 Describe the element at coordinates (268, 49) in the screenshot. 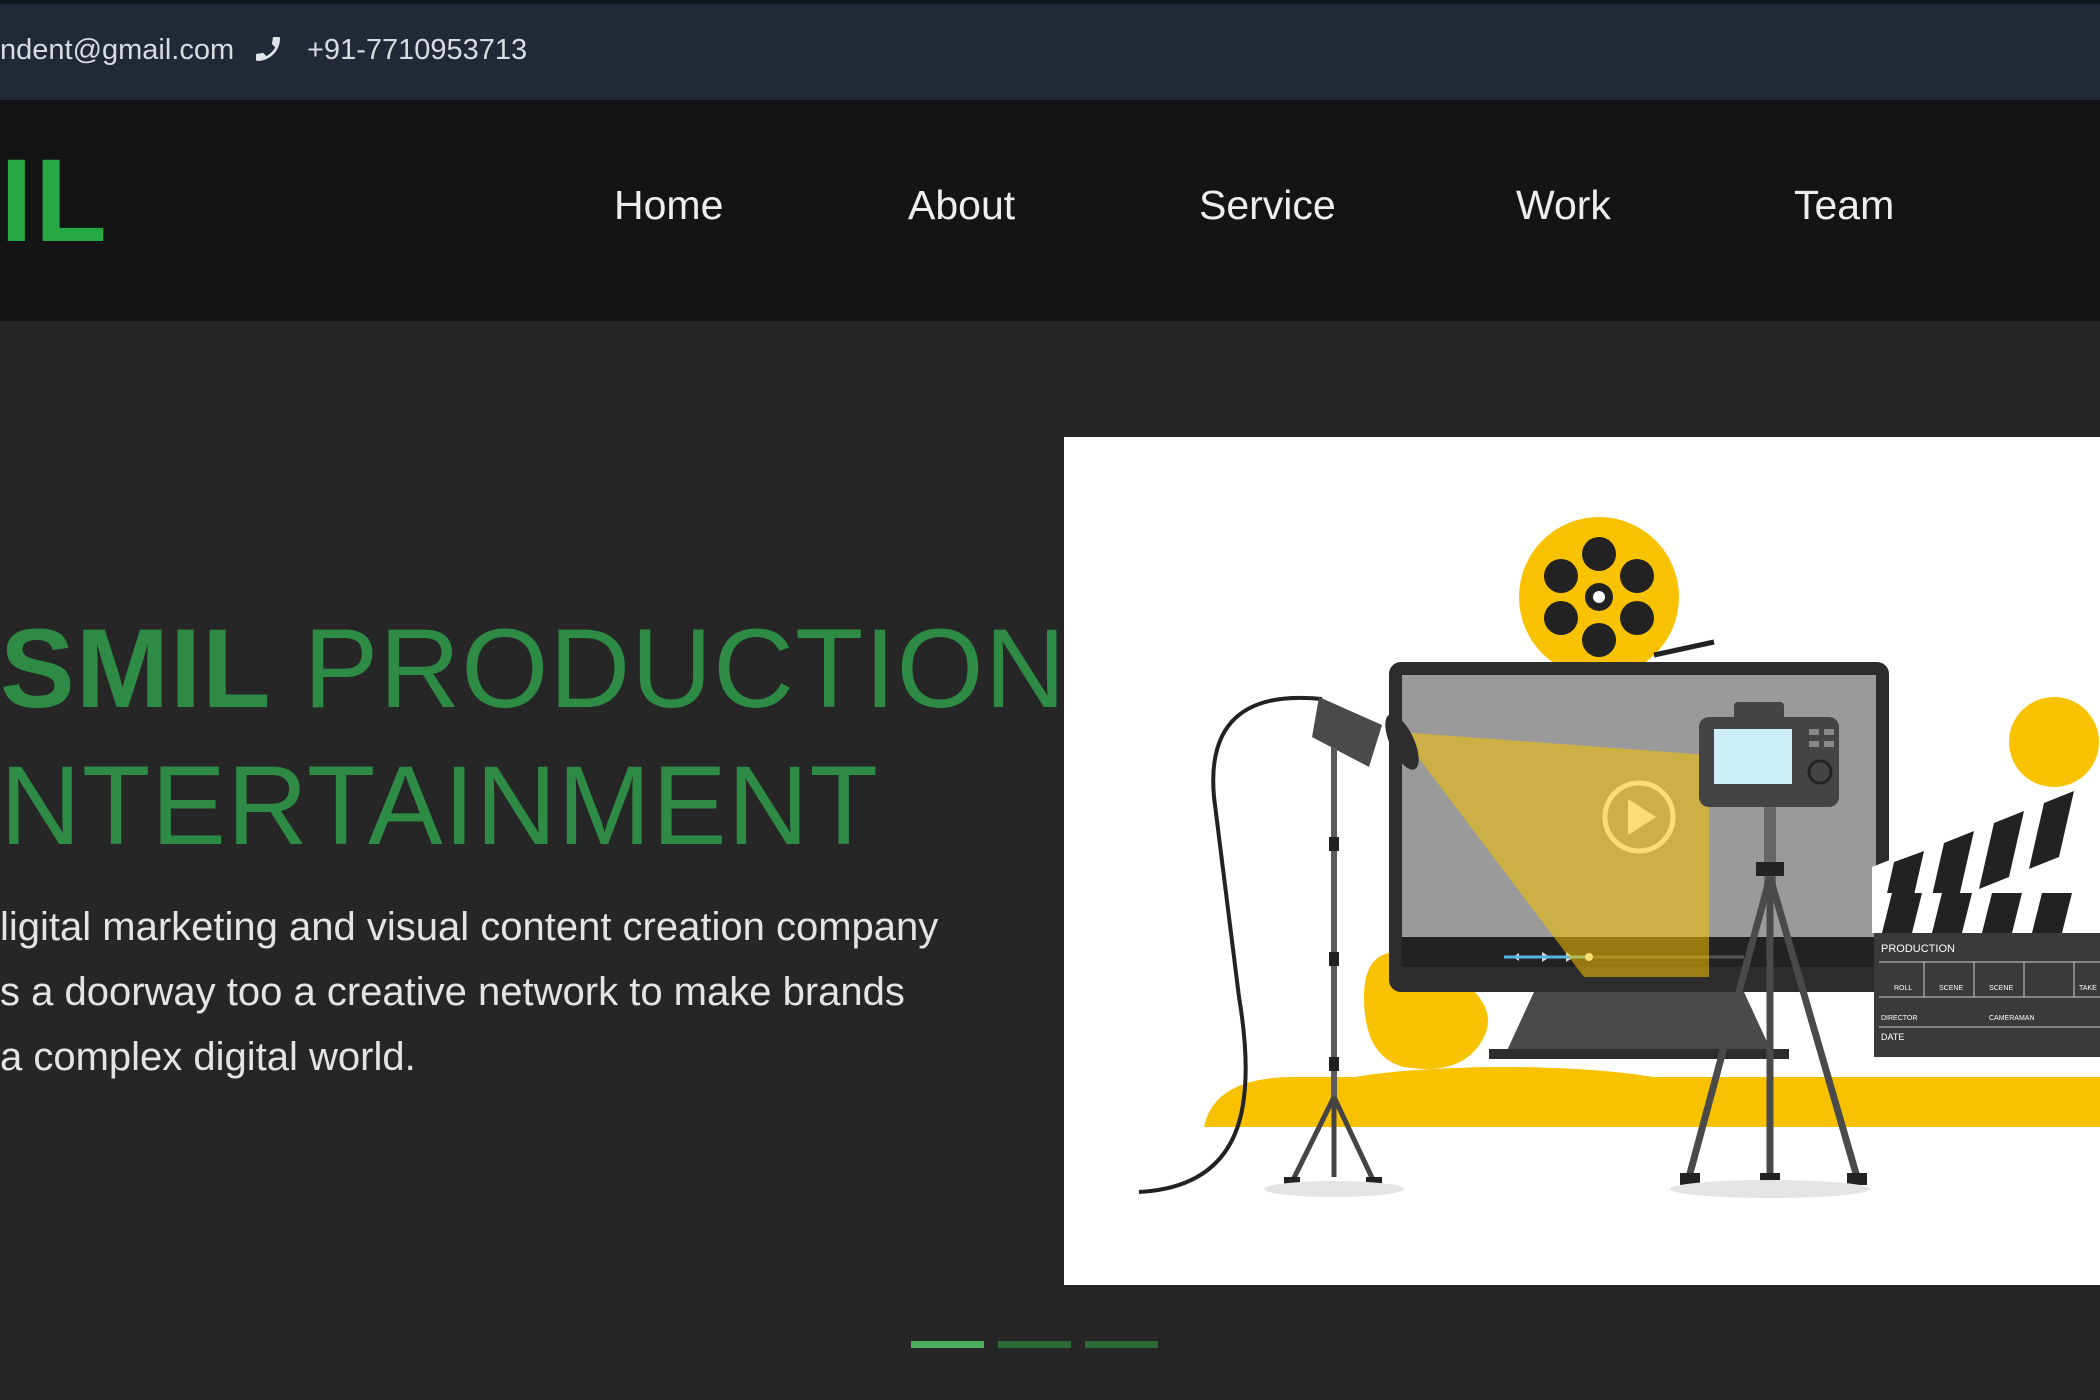

I see `phone-icon` at that location.